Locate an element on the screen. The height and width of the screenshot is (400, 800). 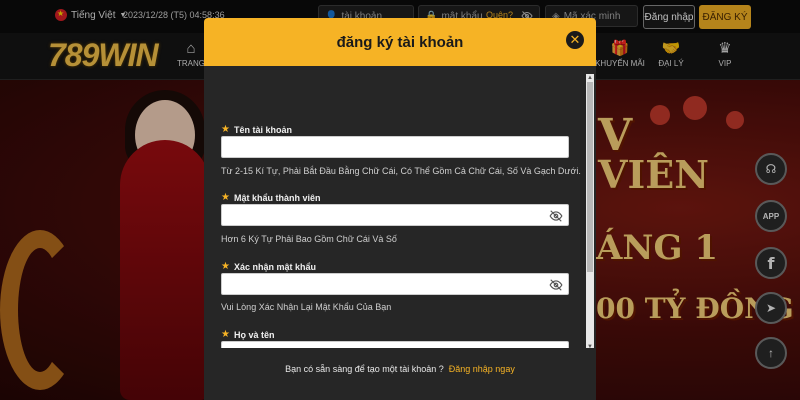
register-password-input is located at coordinates (395, 215).